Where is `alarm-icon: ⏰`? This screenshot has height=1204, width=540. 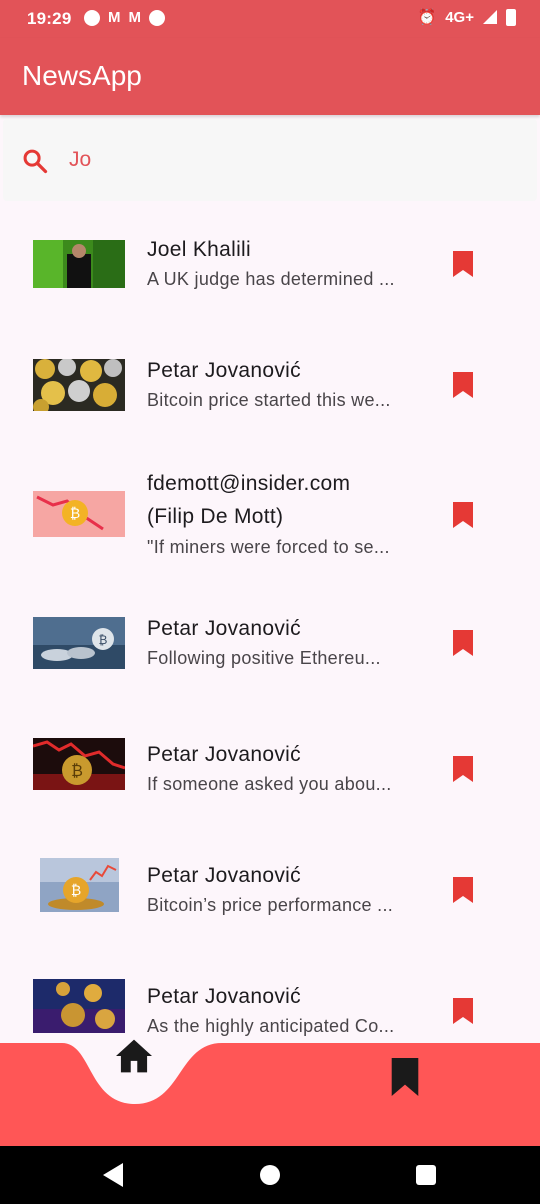
alarm-icon: ⏰ is located at coordinates (427, 17).